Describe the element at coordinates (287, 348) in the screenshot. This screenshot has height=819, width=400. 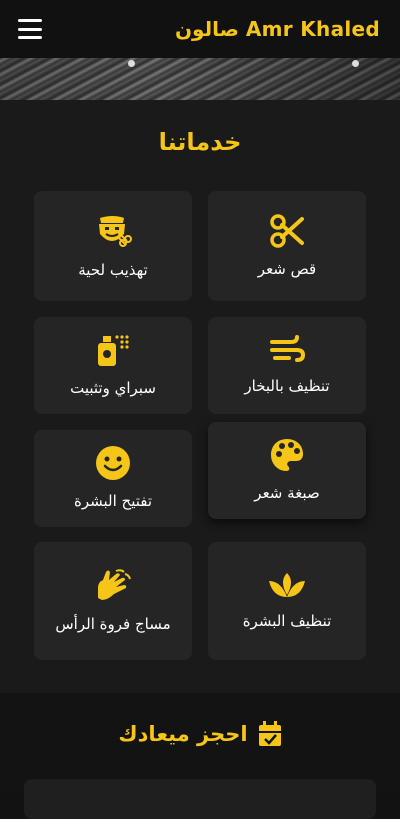
I see `steam-icon` at that location.